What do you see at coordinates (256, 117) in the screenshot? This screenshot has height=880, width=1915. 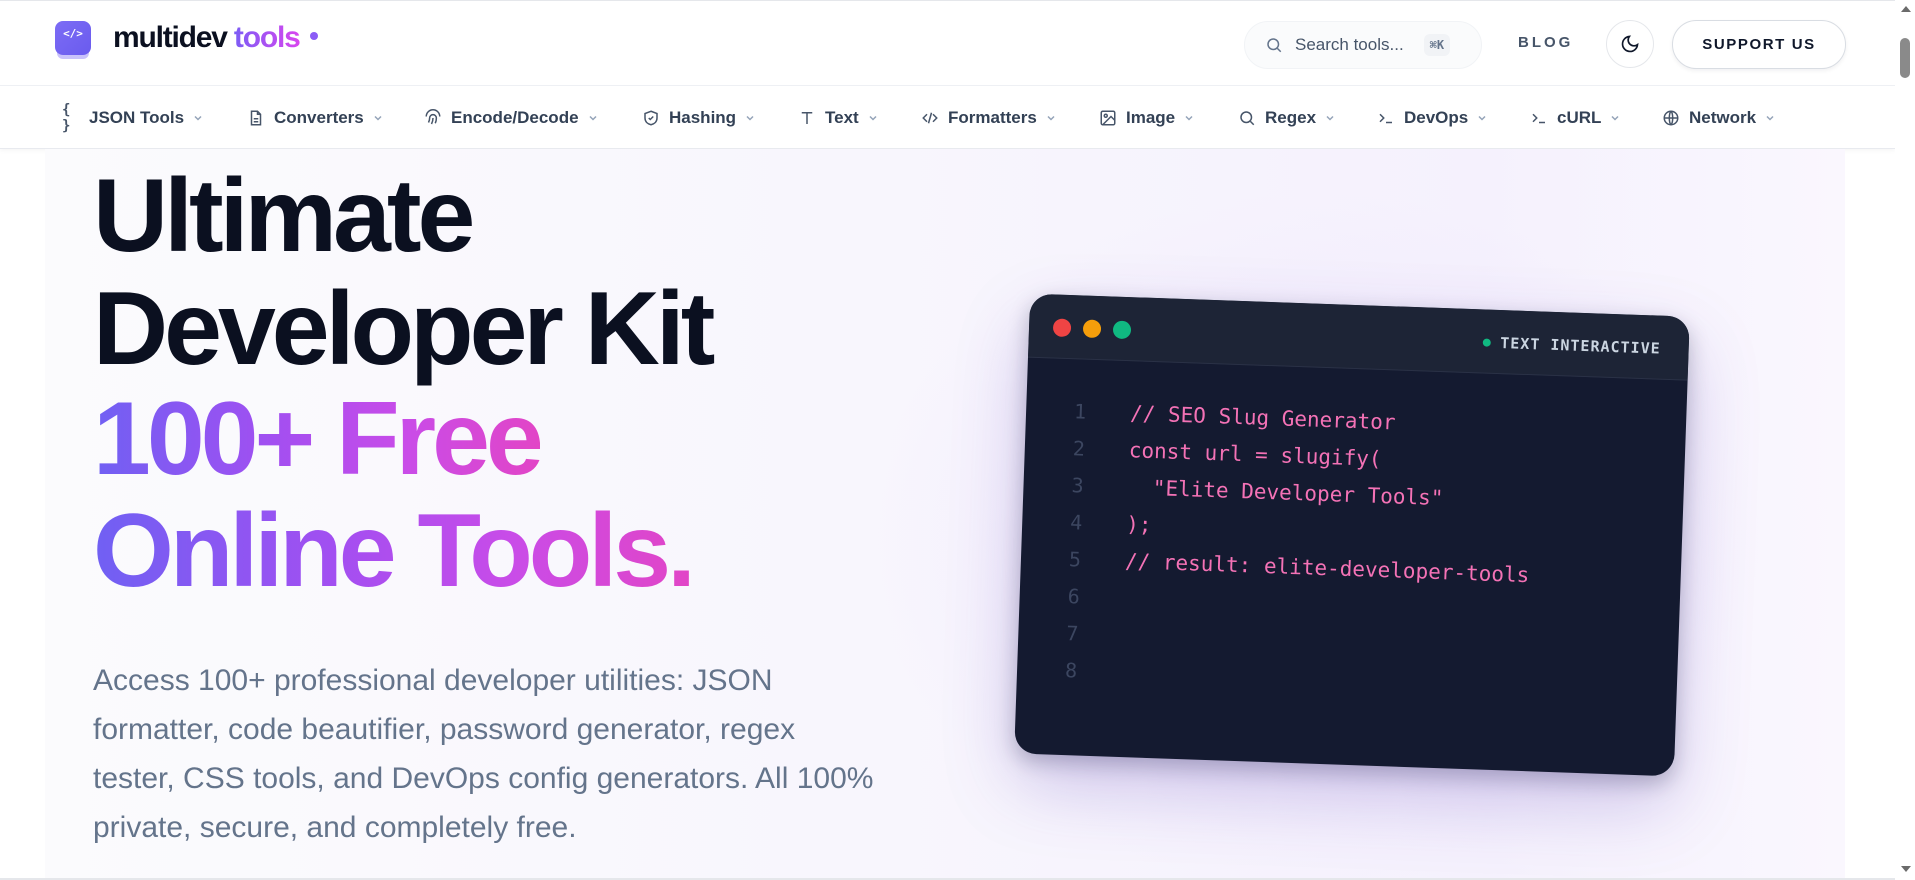 I see `file-icon` at bounding box center [256, 117].